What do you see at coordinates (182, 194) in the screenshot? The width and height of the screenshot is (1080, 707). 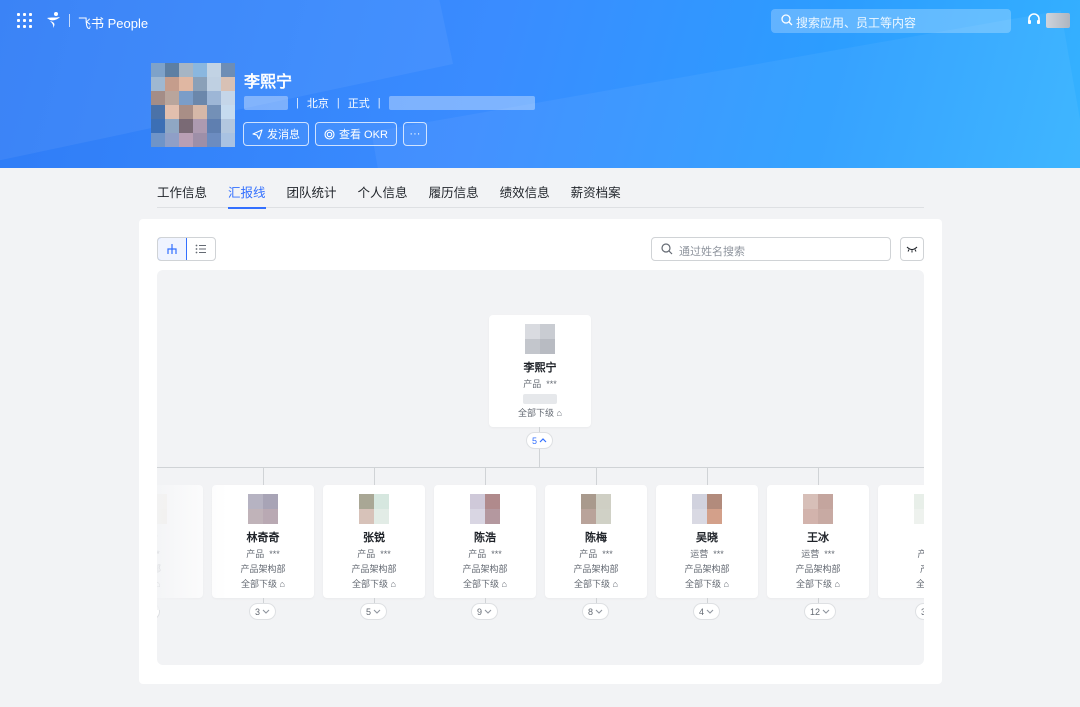 I see `tab-0: 工作信息` at bounding box center [182, 194].